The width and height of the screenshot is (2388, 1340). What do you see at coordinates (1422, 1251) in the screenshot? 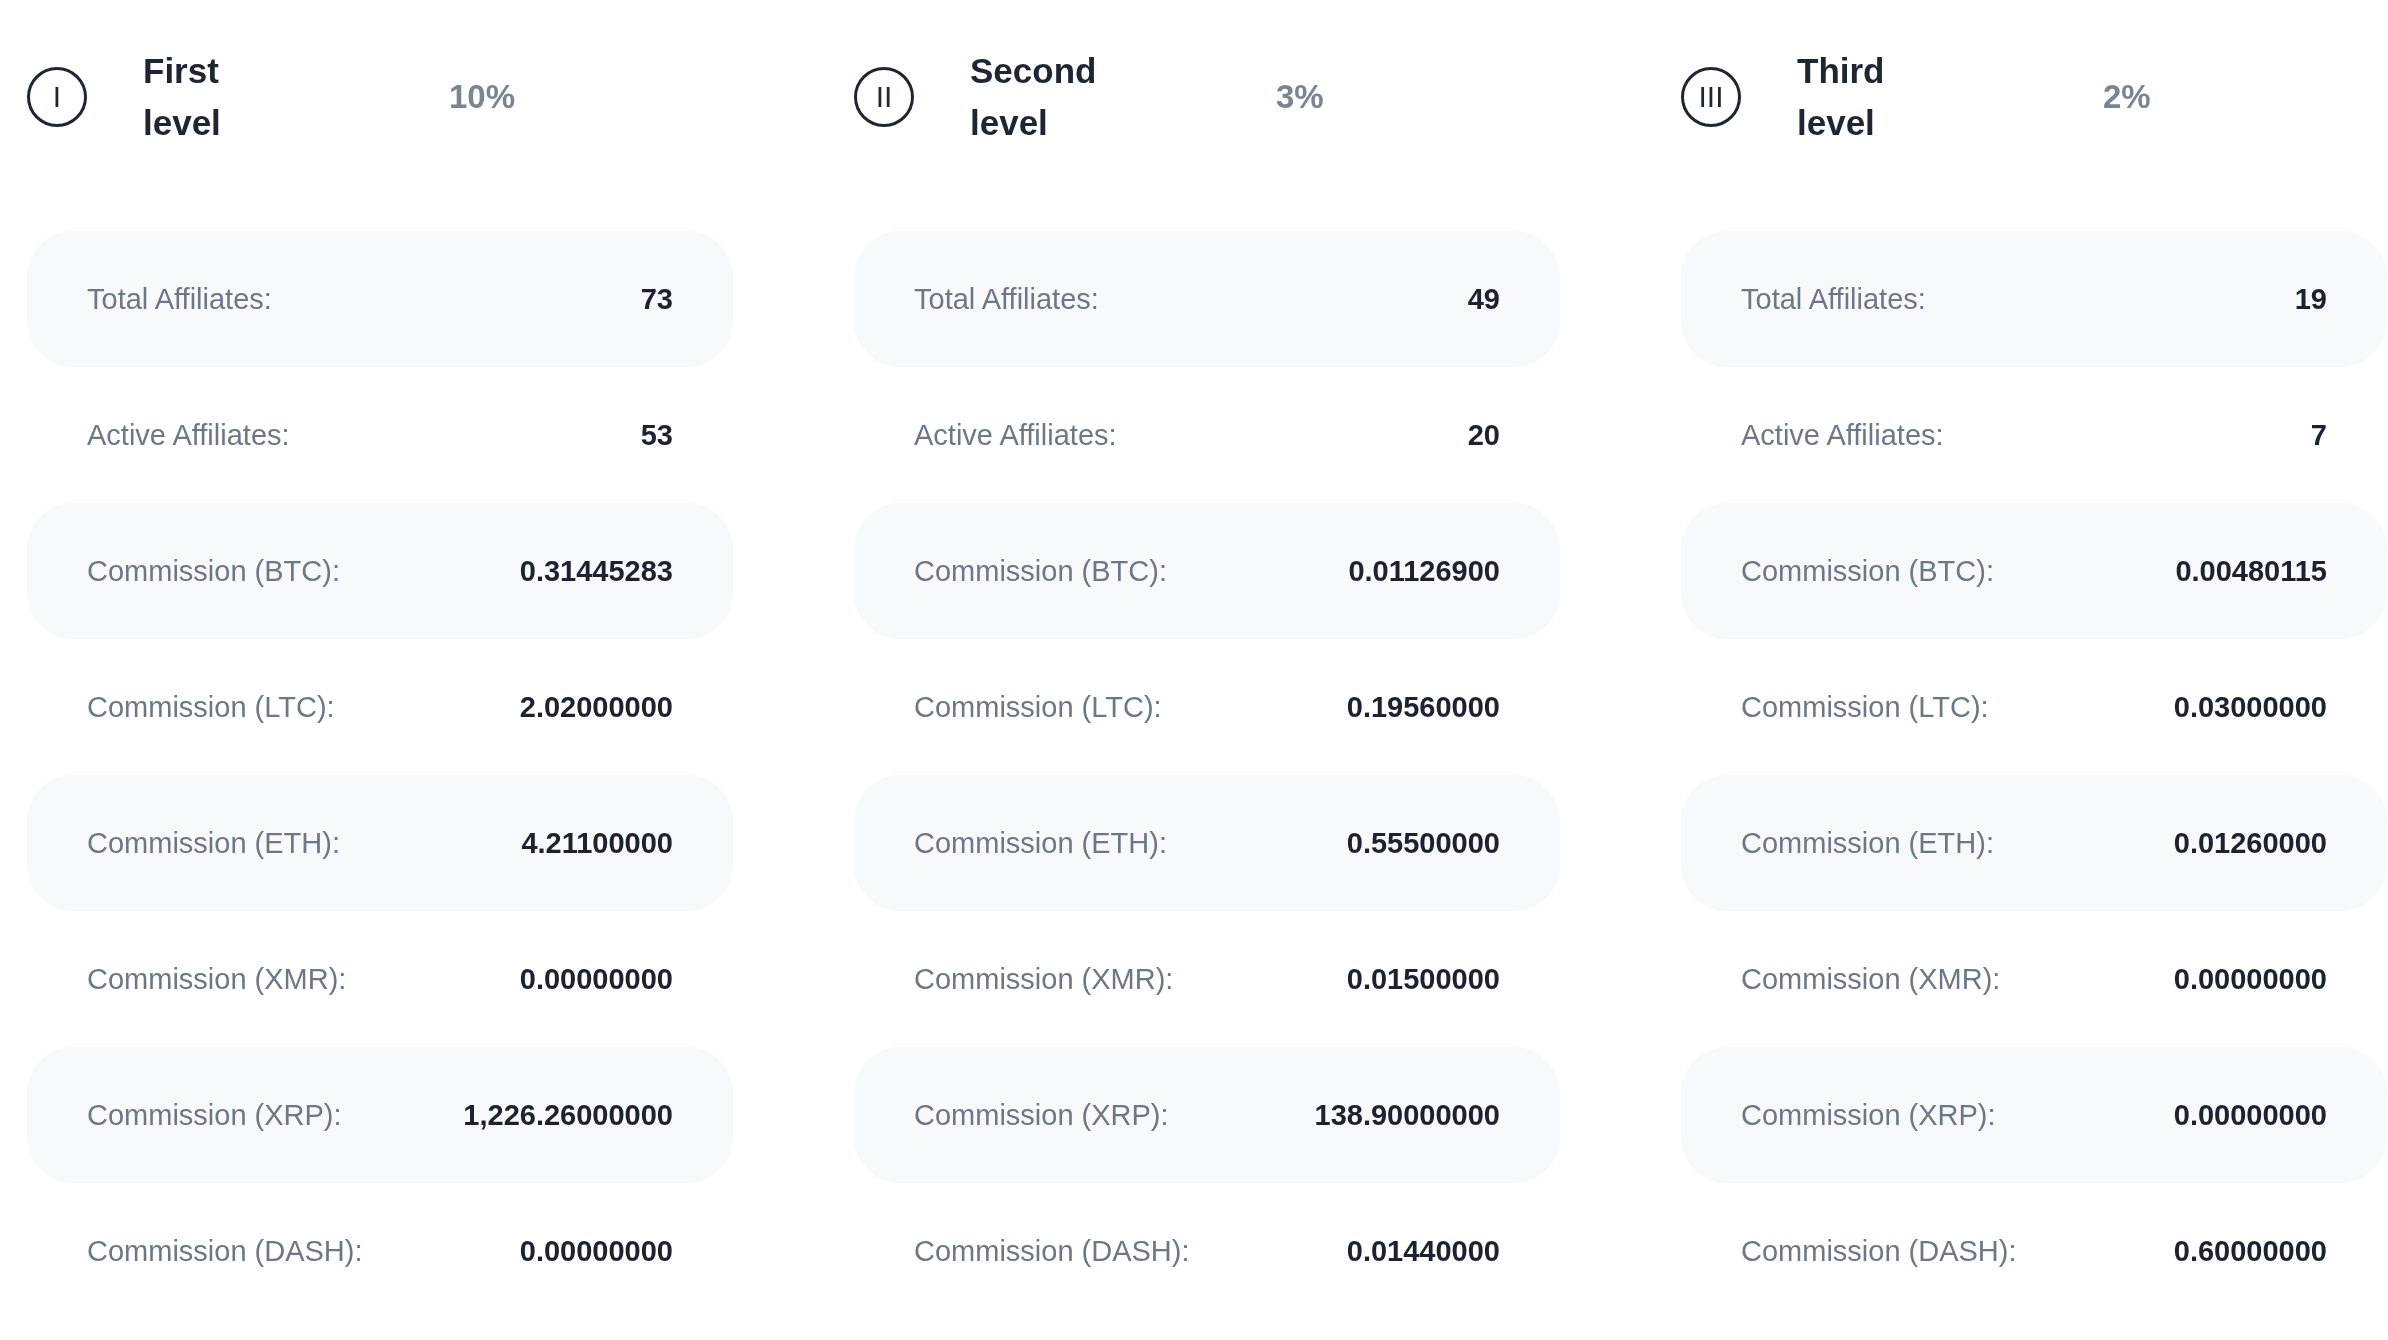
I see `stat-value: 0.01440000` at bounding box center [1422, 1251].